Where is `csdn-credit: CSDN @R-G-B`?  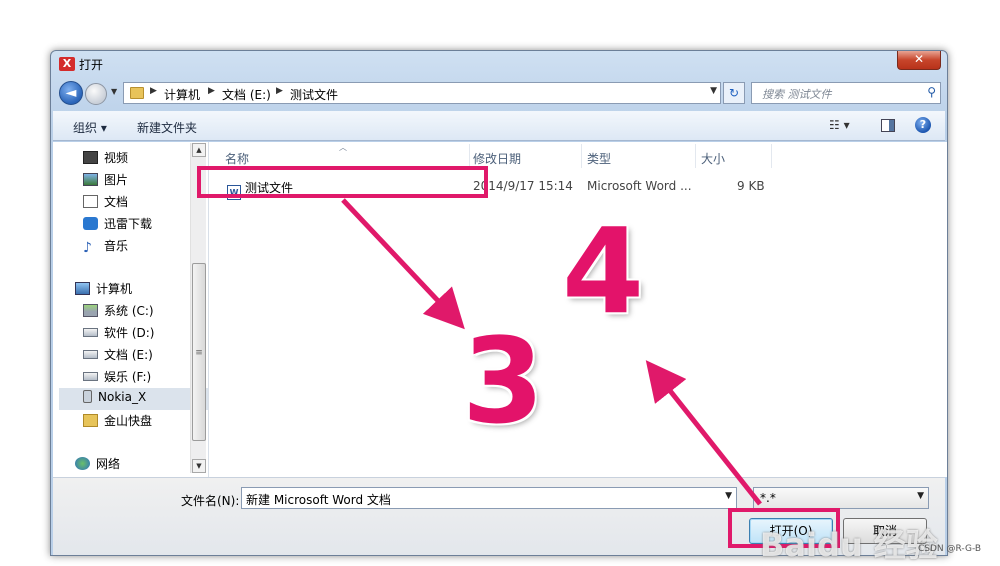
csdn-credit: CSDN @R-G-B is located at coordinates (950, 549).